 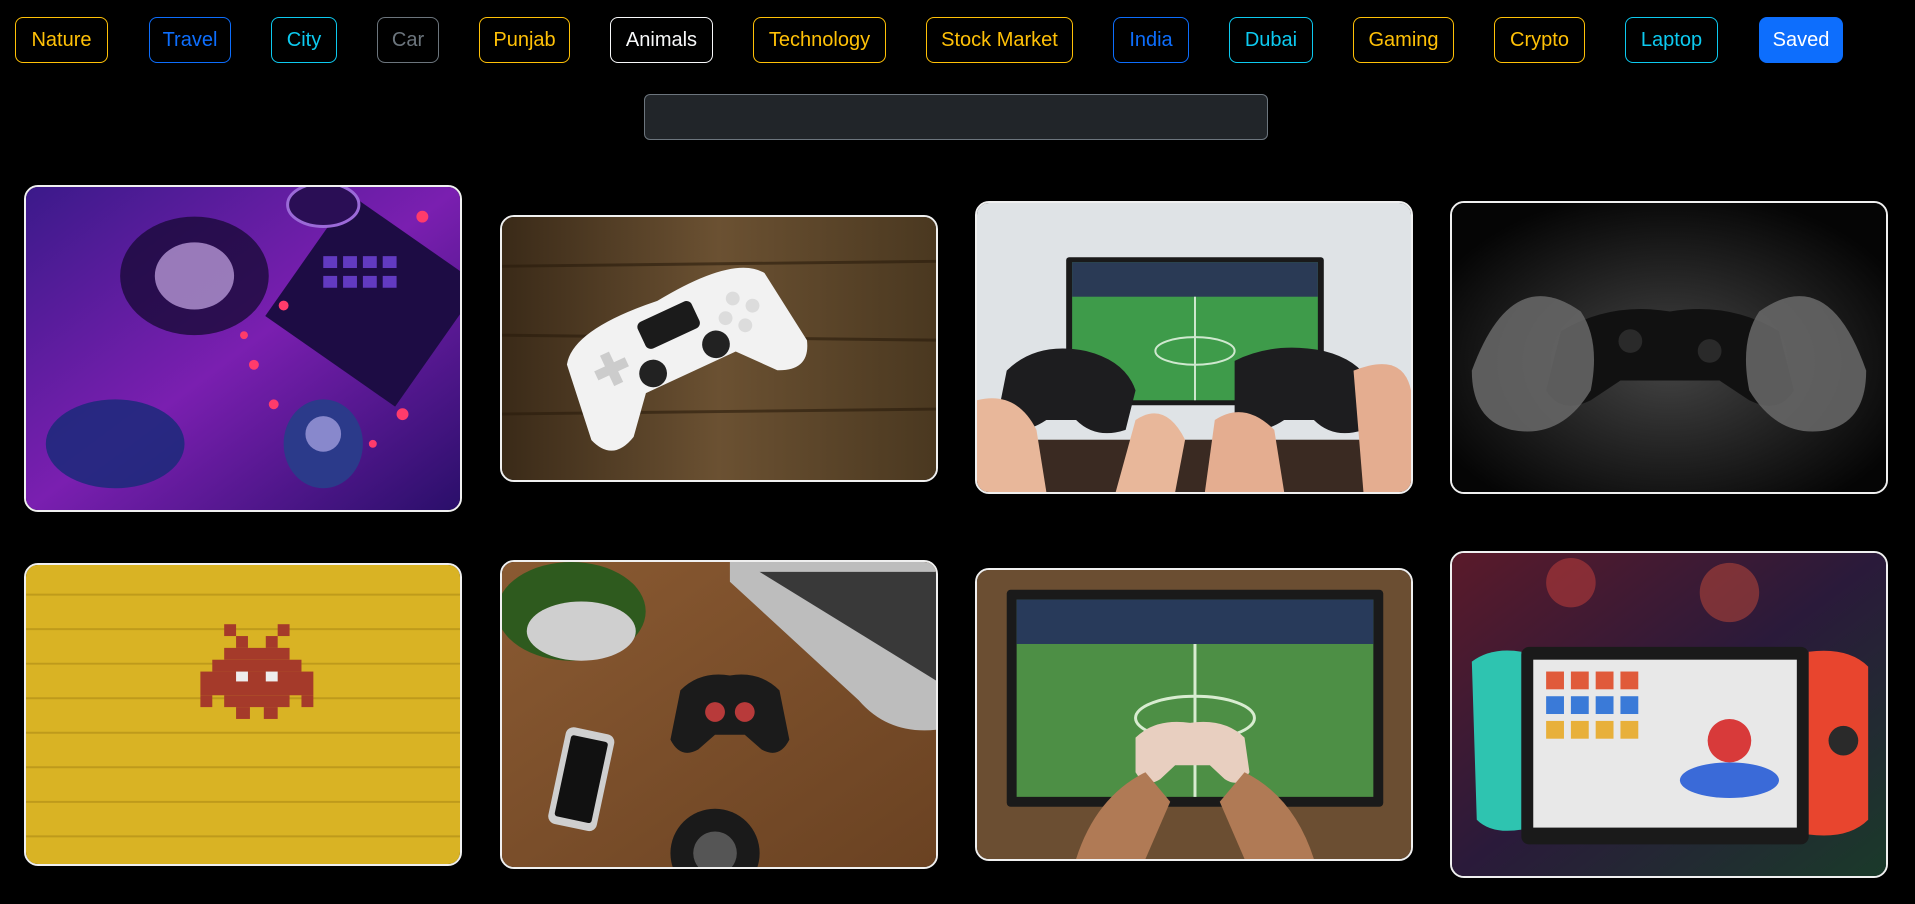 I want to click on category-button-india: India, so click(x=1151, y=40).